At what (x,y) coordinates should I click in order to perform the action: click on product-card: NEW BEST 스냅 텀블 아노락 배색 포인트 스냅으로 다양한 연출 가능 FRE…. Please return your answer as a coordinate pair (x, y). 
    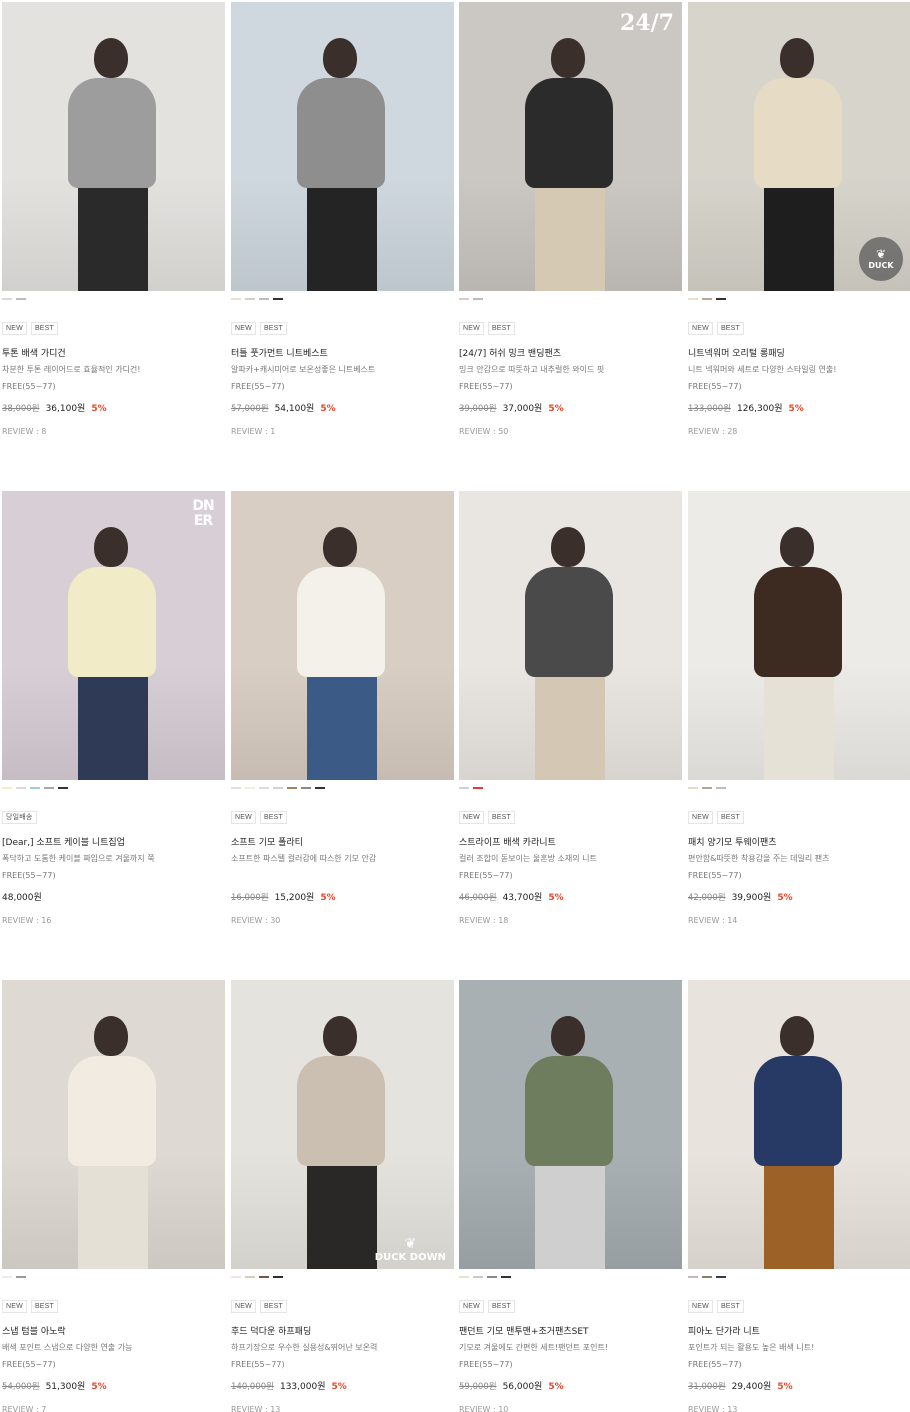
    Looking at the image, I should click on (113, 1196).